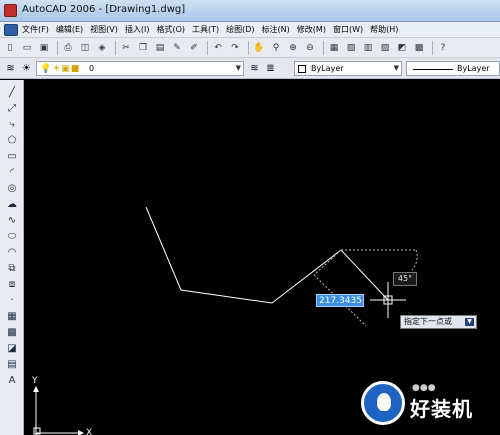 This screenshot has width=500, height=435. I want to click on linetype-value: ByLayer, so click(473, 68).